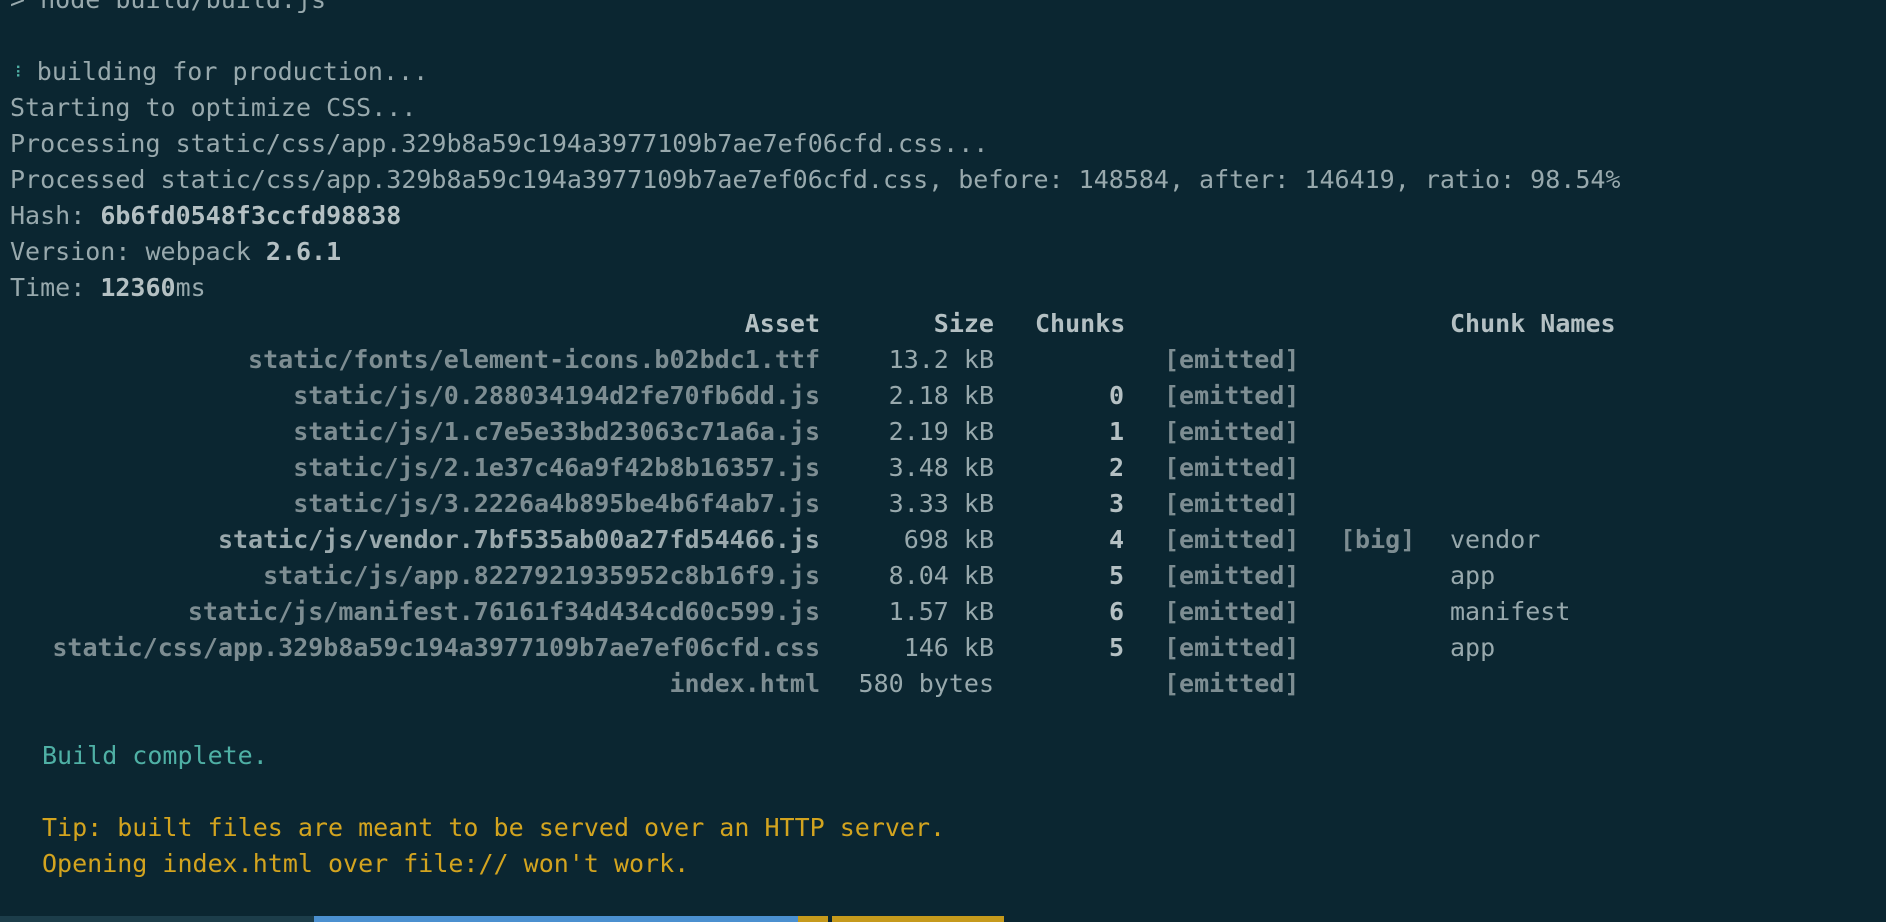  What do you see at coordinates (941, 467) in the screenshot?
I see `asset-size: 3.48 kB` at bounding box center [941, 467].